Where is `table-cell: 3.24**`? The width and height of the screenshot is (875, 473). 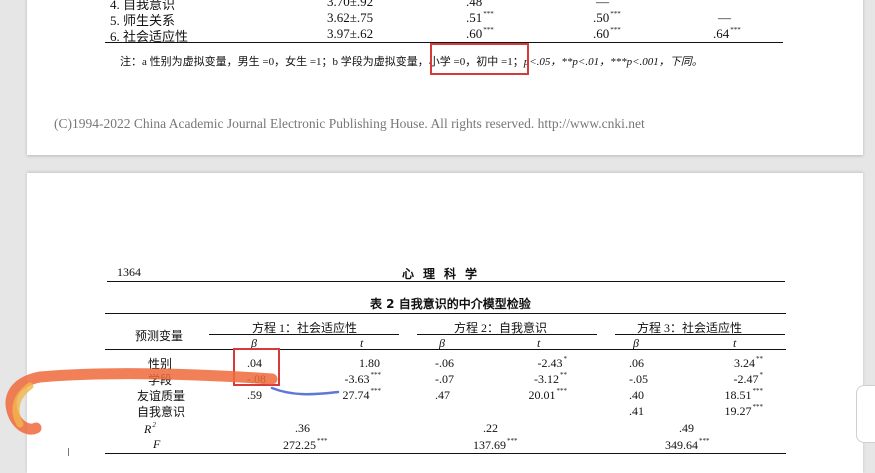
table-cell: 3.24** is located at coordinates (748, 362).